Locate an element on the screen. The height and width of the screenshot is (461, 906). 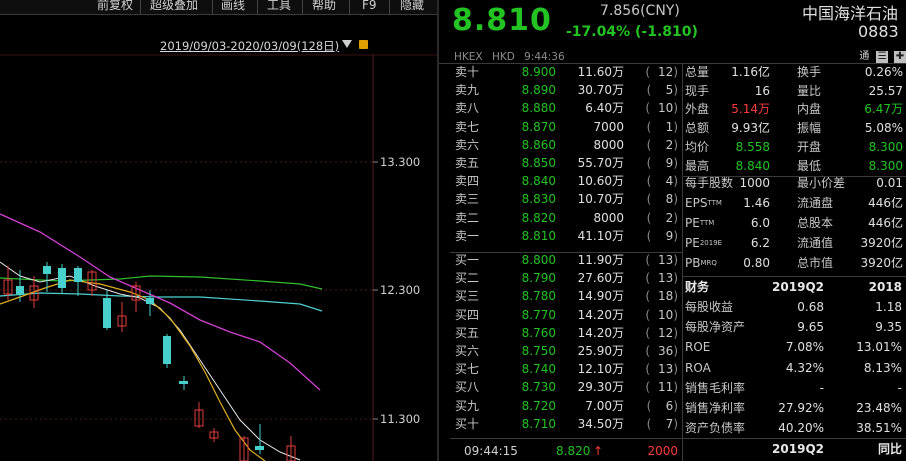
connect-tag-icon: 通 is located at coordinates (864, 57).